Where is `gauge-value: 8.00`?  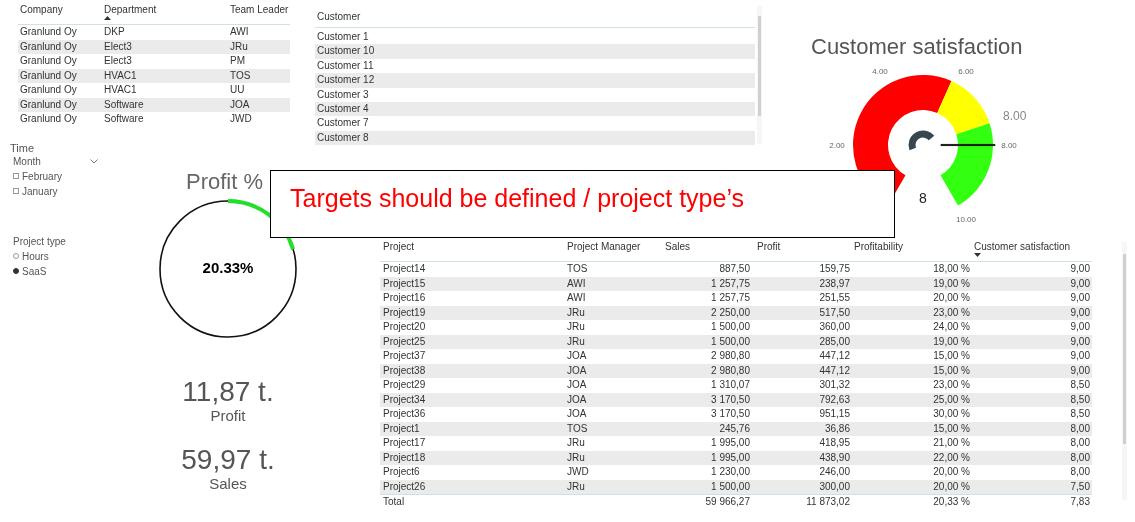
gauge-value: 8.00 is located at coordinates (1015, 116).